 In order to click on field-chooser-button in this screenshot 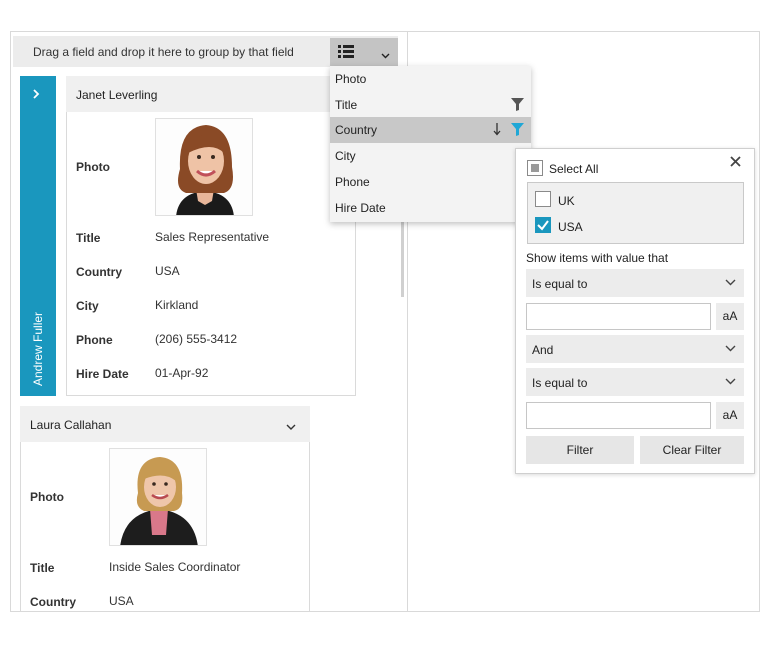, I will do `click(364, 52)`.